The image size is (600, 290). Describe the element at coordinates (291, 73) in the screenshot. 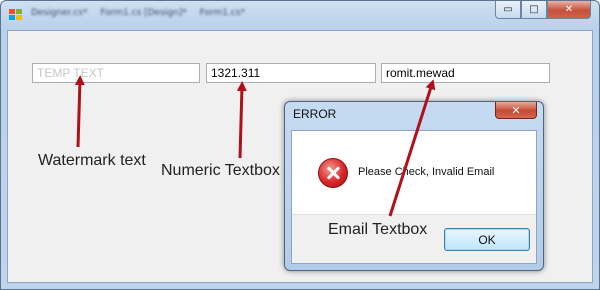

I see `numeric-textbox: 1321.311` at that location.